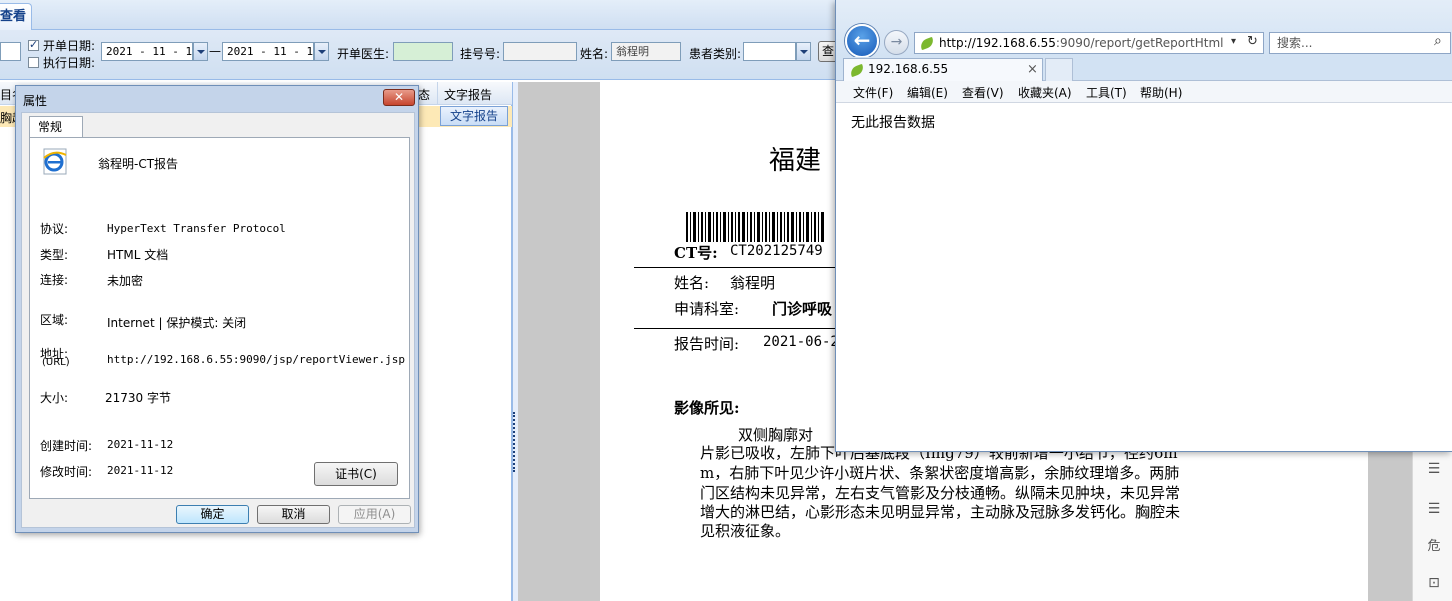 The height and width of the screenshot is (601, 1452). Describe the element at coordinates (707, 408) in the screenshot. I see `findings-label: 影像所见:` at that location.